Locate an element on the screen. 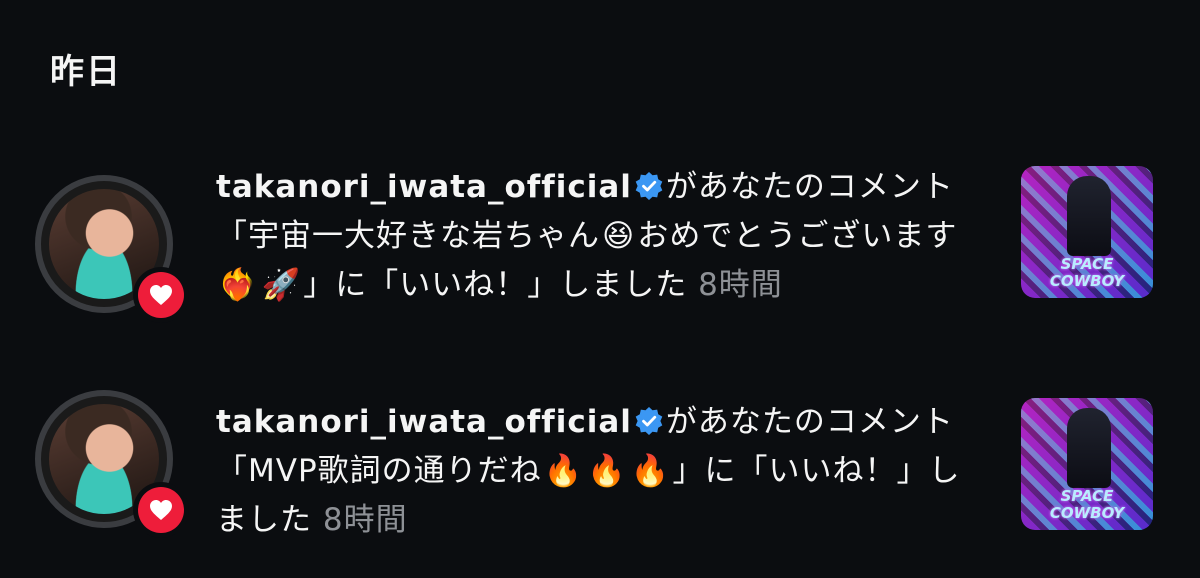 The height and width of the screenshot is (578, 1200). section-title-yesterday: 昨日 is located at coordinates (86, 72).